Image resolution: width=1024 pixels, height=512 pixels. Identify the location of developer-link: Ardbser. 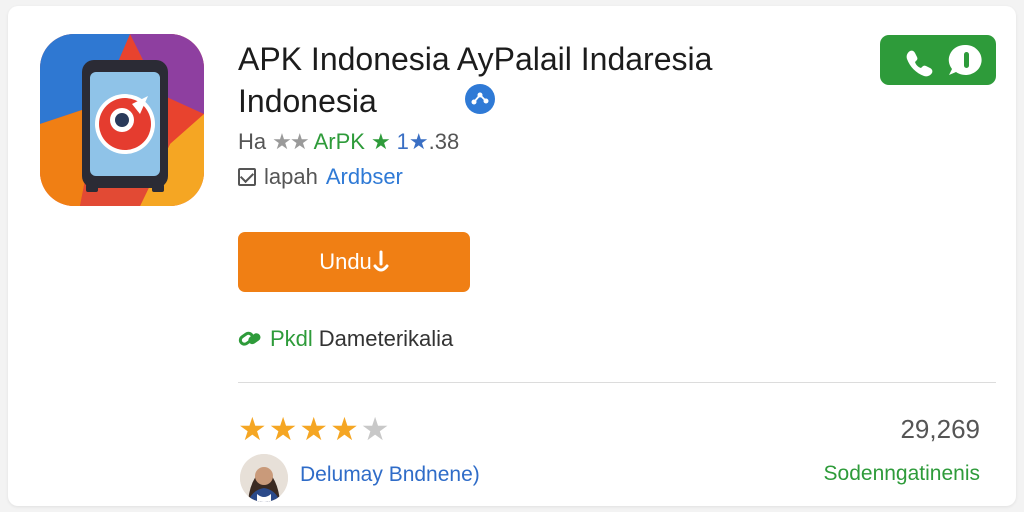
(364, 177).